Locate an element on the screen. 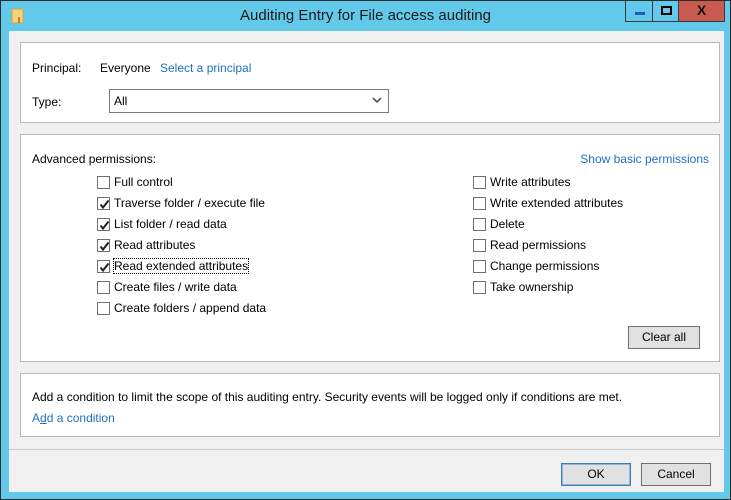  permission-label: Full control is located at coordinates (143, 182).